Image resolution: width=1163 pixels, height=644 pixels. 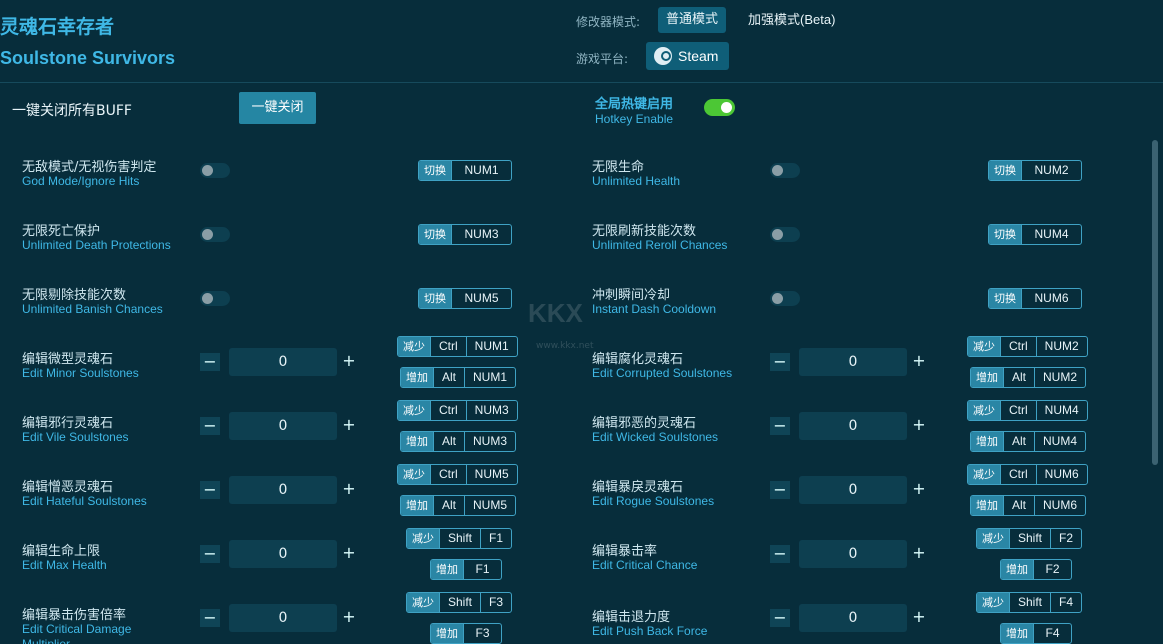 What do you see at coordinates (458, 505) in the screenshot?
I see `increase-hotkey: 增加 Alt NUM5` at bounding box center [458, 505].